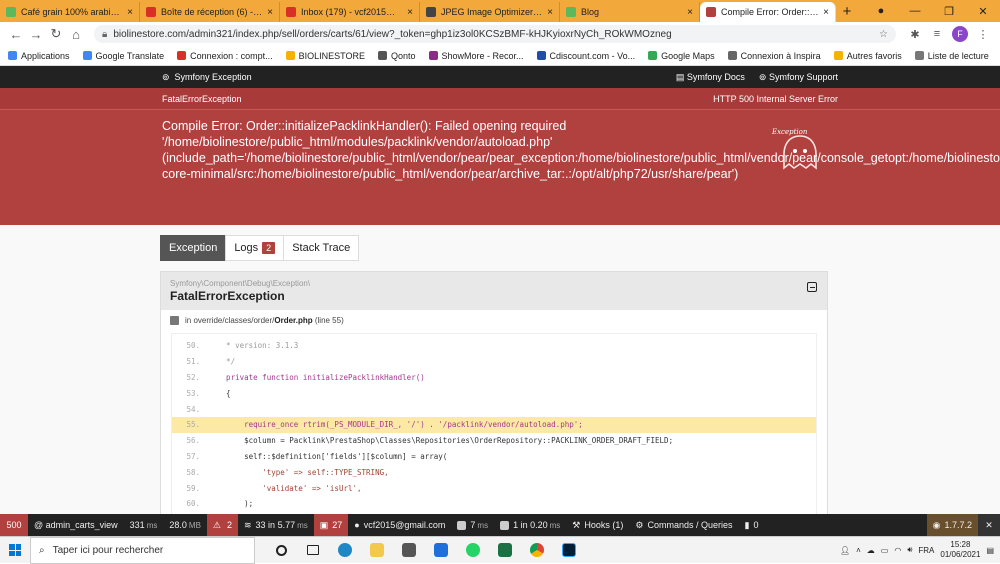 The width and height of the screenshot is (1000, 564). Describe the element at coordinates (409, 550) in the screenshot. I see `store-icon` at that location.